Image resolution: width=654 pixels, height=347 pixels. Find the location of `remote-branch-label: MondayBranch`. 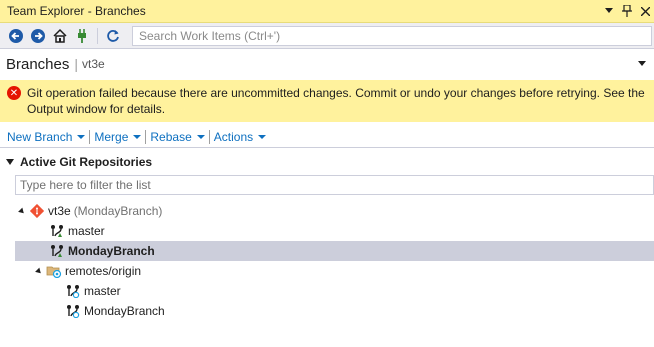

remote-branch-label: MondayBranch is located at coordinates (124, 311).